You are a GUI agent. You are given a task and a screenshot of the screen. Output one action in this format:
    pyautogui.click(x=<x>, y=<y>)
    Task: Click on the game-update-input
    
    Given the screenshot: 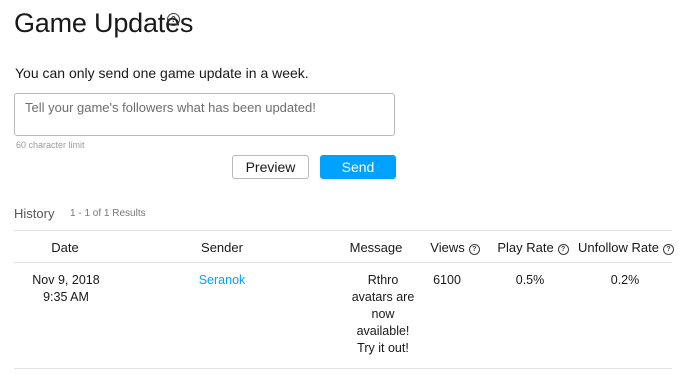 What is the action you would take?
    pyautogui.click(x=204, y=114)
    